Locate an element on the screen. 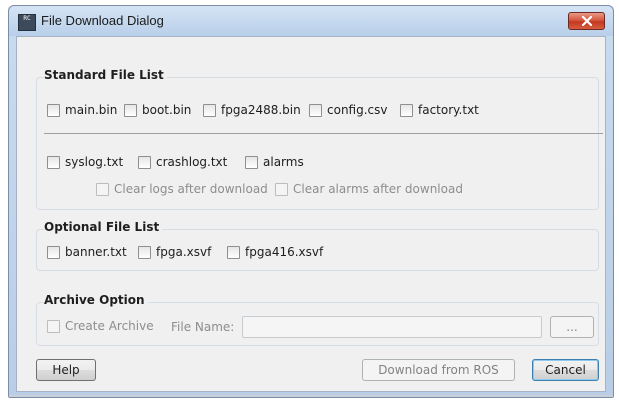 The height and width of the screenshot is (403, 619). fpga-xsvf-checkbox: fpga.xsvf is located at coordinates (174, 252).